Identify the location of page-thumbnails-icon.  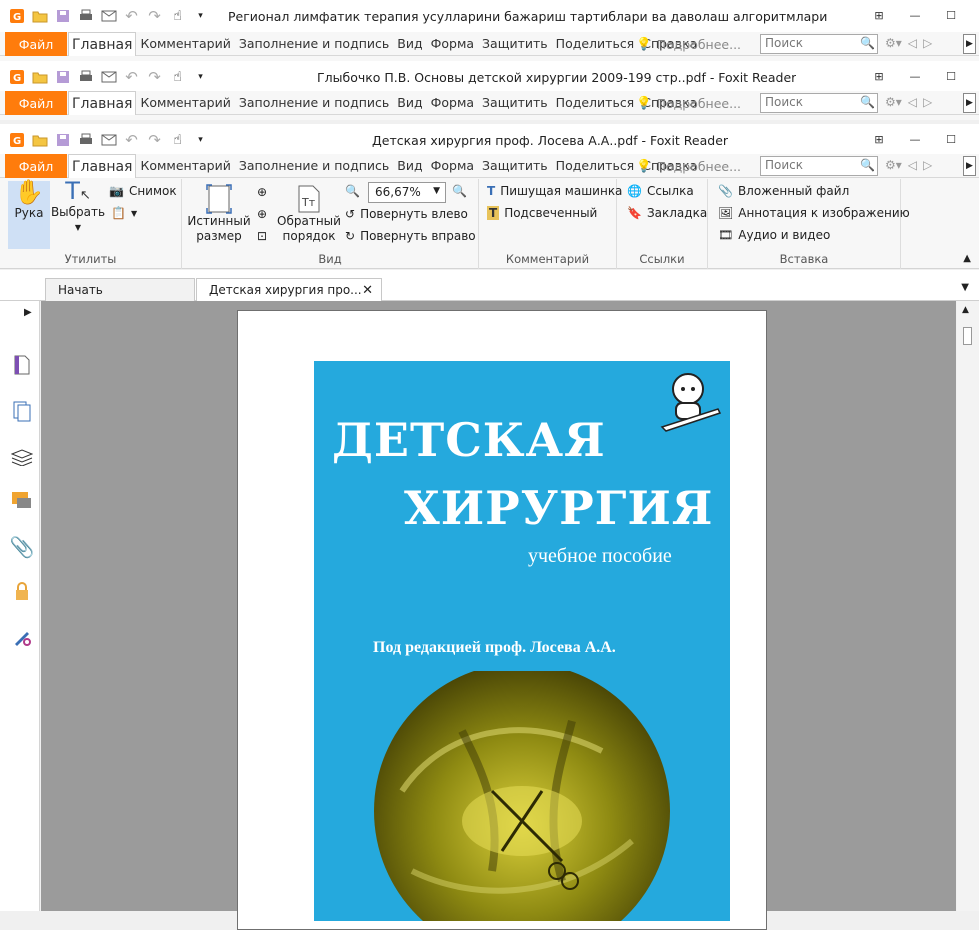
(22, 365).